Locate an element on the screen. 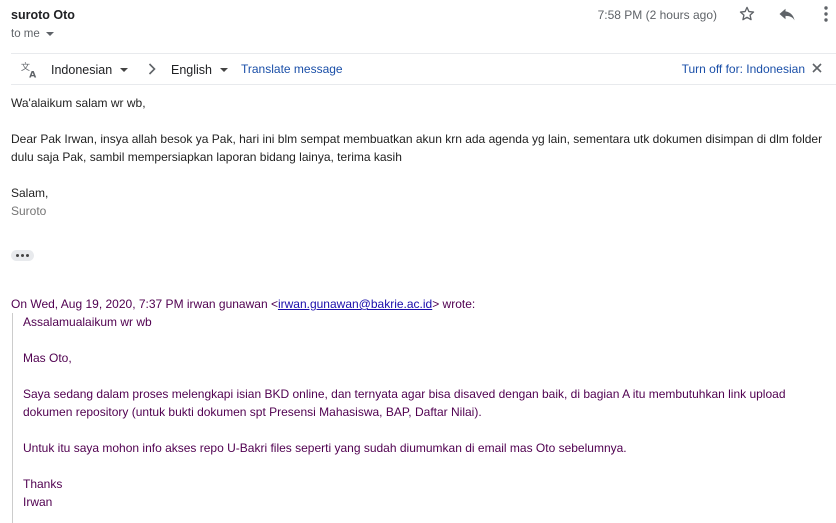 This screenshot has height=523, width=836. quoted-signature: Irwan is located at coordinates (38, 502).